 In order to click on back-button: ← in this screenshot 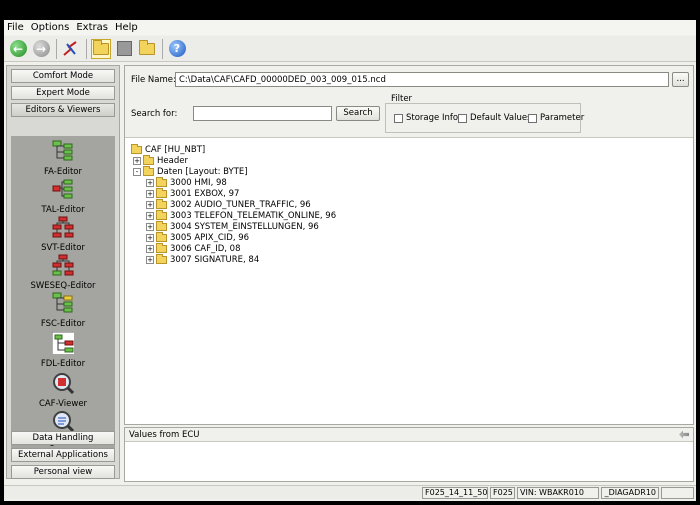, I will do `click(18, 49)`.